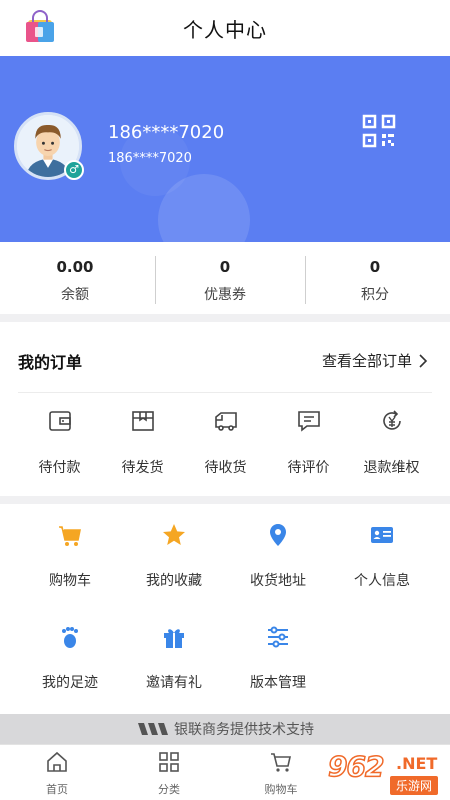  What do you see at coordinates (75, 267) in the screenshot?
I see `stat-value: 0.00` at bounding box center [75, 267].